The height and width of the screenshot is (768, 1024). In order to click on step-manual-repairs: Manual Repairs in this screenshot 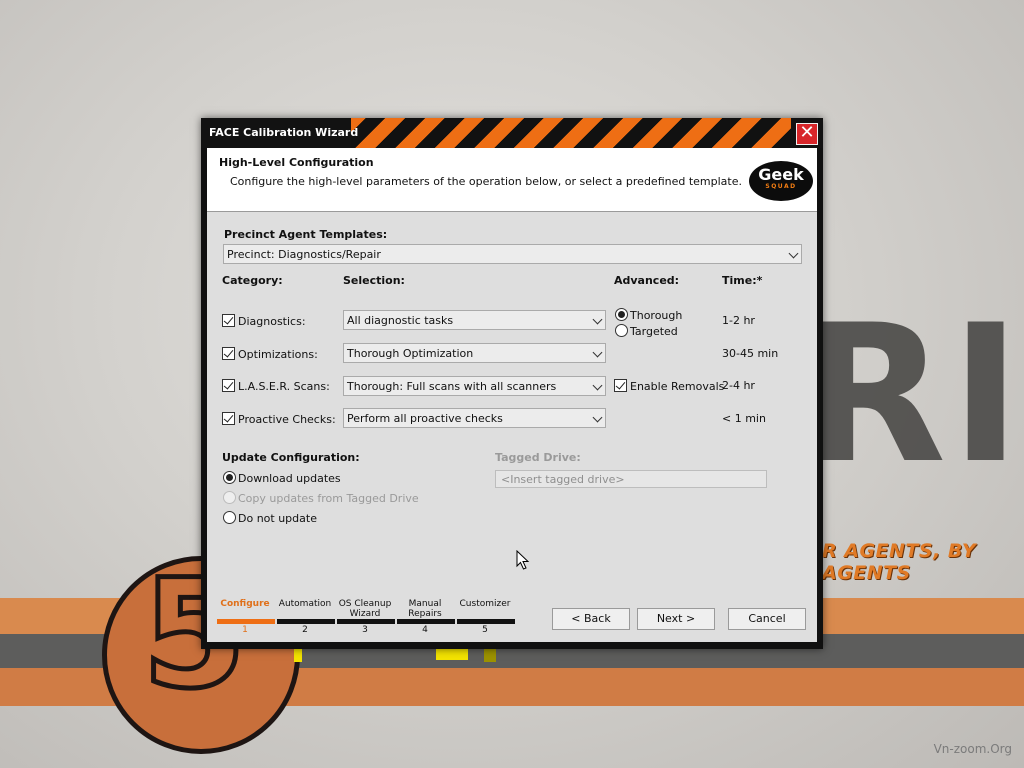, I will do `click(425, 609)`.